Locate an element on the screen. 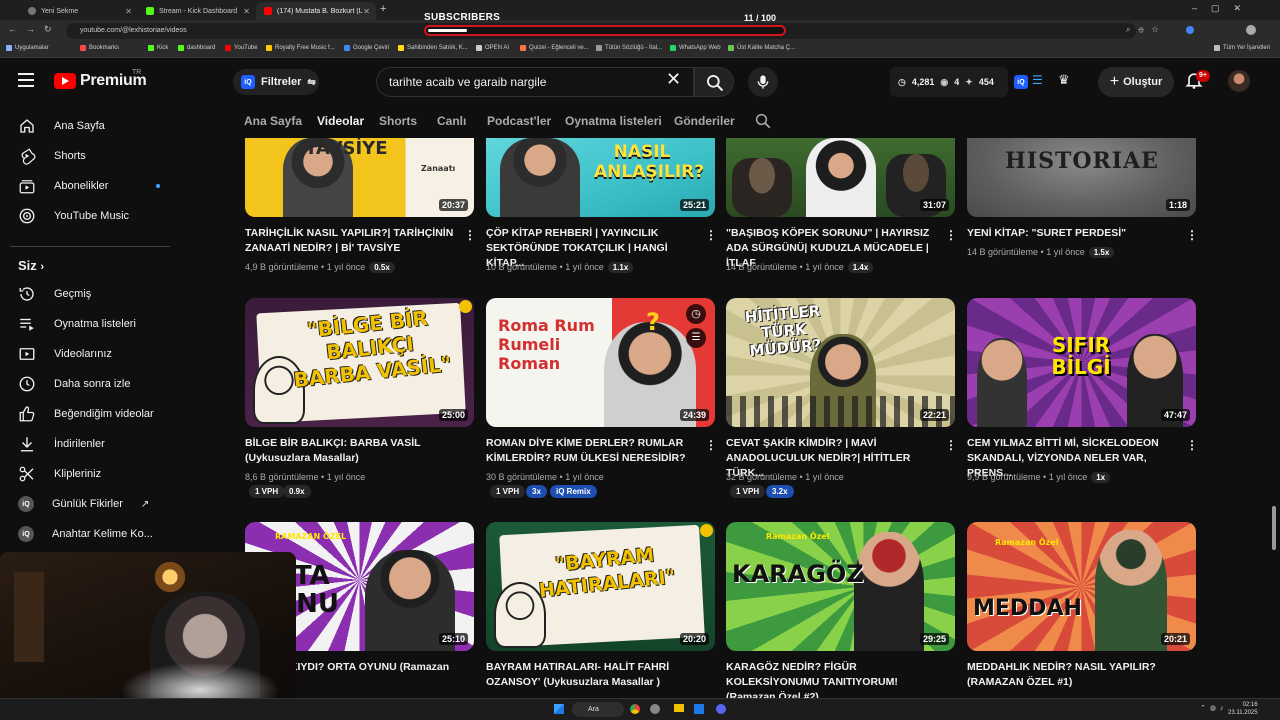 The image size is (1280, 720). youtube-premium-logo: Premium TR is located at coordinates (100, 79).